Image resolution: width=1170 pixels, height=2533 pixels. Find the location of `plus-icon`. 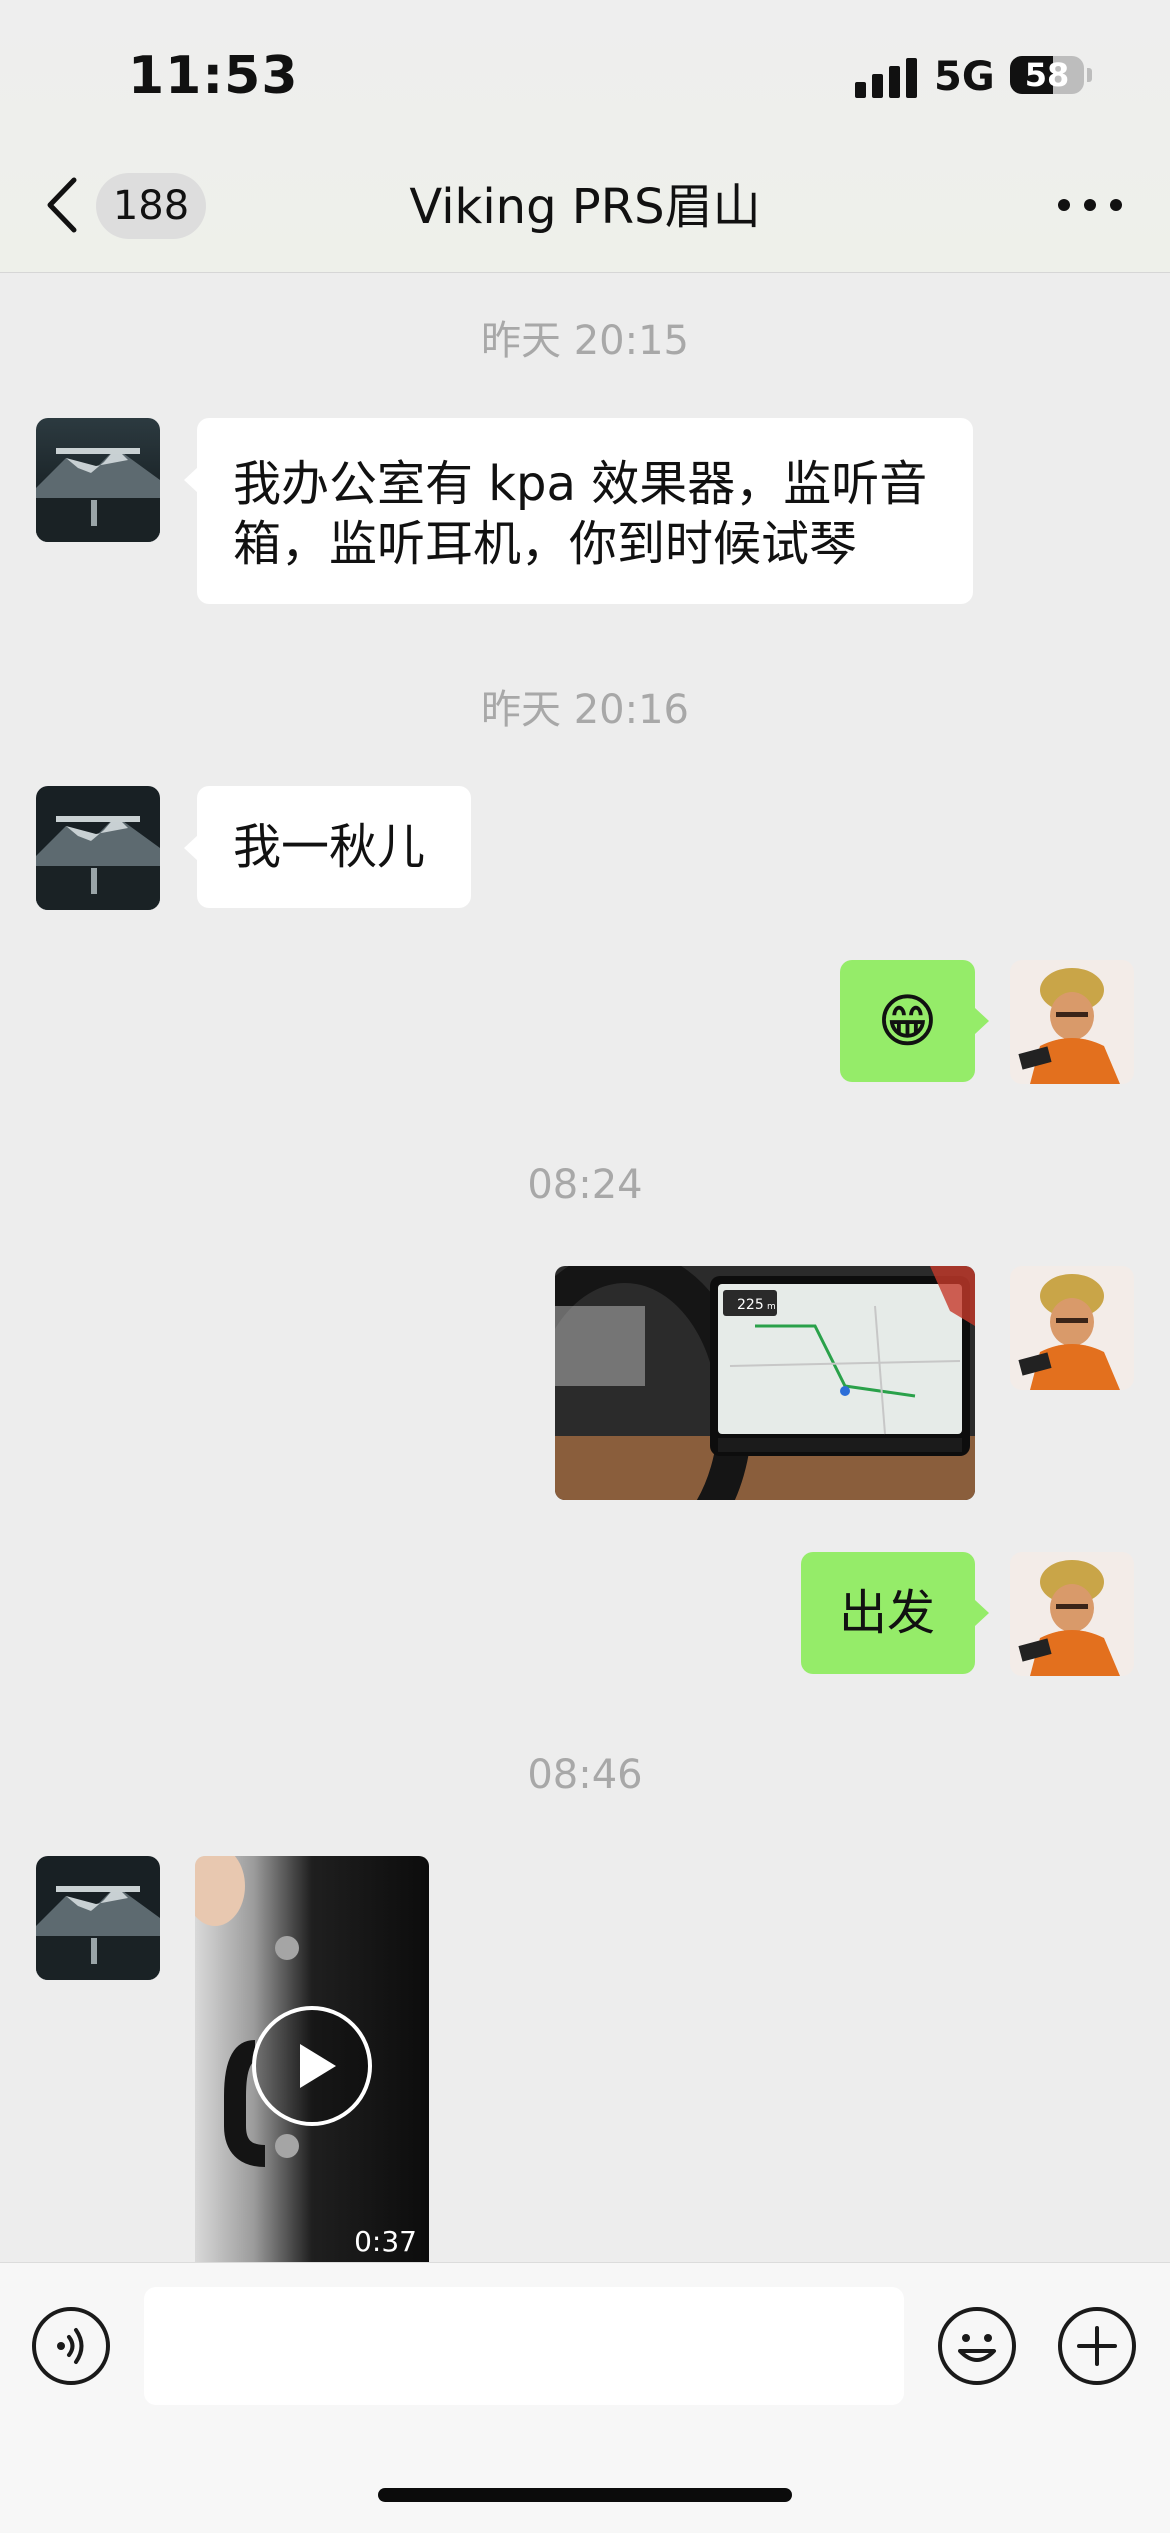

plus-icon is located at coordinates (1097, 2346).